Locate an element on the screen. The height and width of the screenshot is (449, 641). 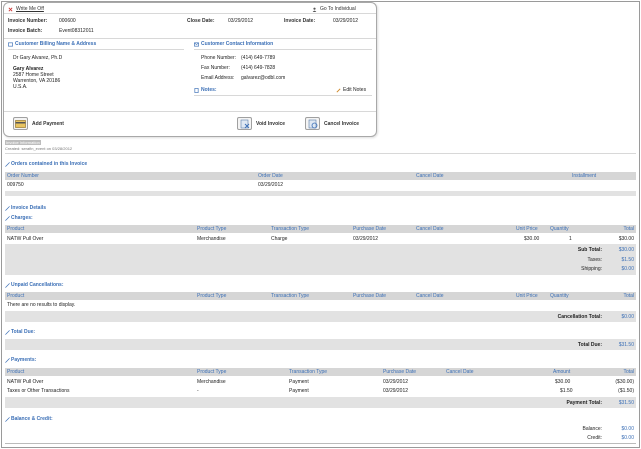
shipping-label: Shipping: is located at coordinates (591, 269).